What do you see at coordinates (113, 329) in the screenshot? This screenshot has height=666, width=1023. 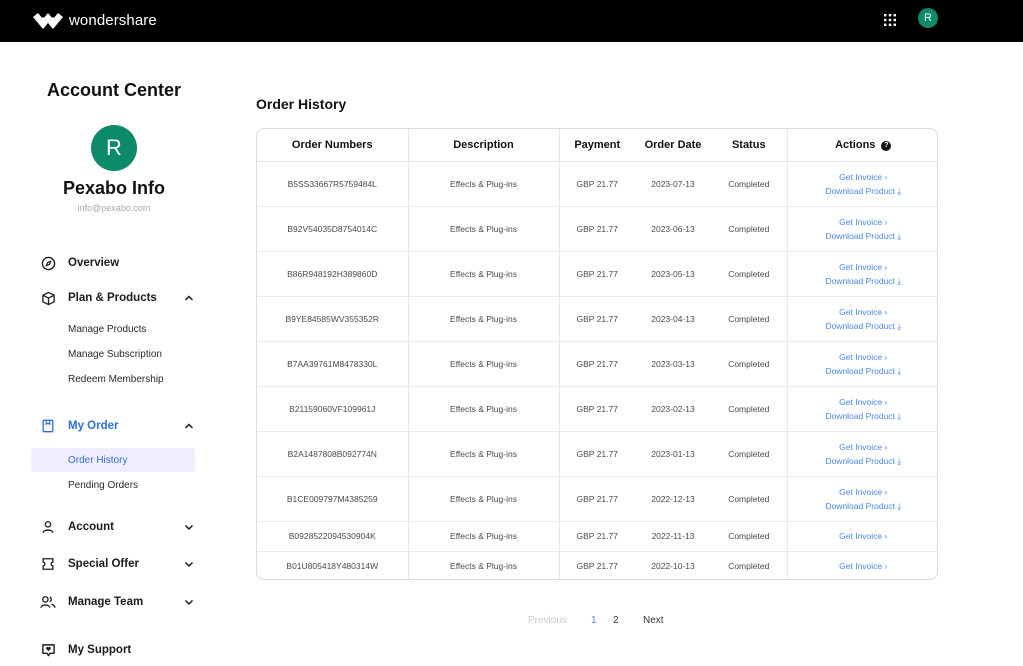 I see `nav-manage-products: Manage Products` at bounding box center [113, 329].